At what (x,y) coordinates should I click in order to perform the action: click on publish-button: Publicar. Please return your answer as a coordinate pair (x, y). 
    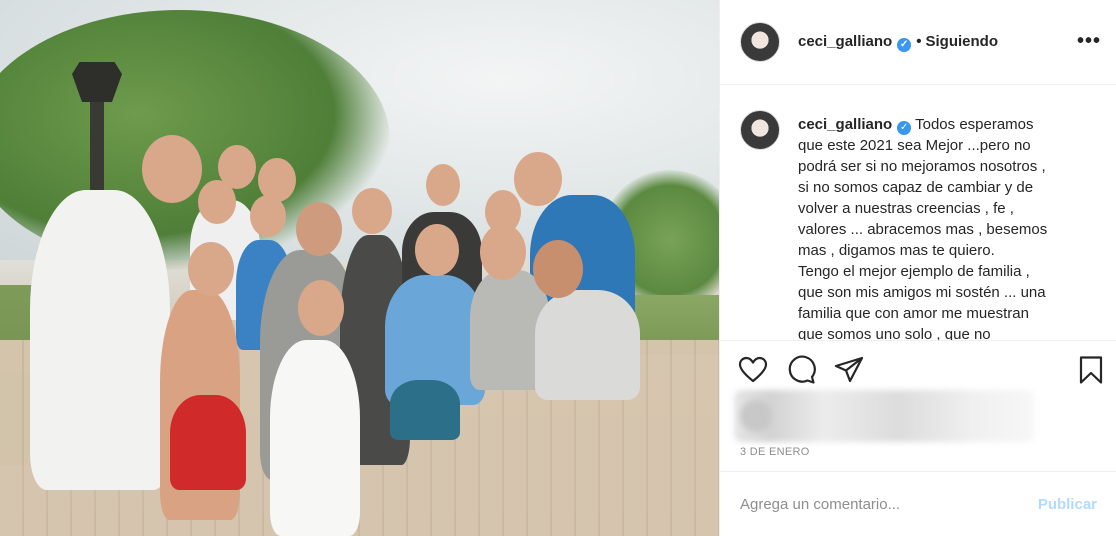
    Looking at the image, I should click on (1067, 504).